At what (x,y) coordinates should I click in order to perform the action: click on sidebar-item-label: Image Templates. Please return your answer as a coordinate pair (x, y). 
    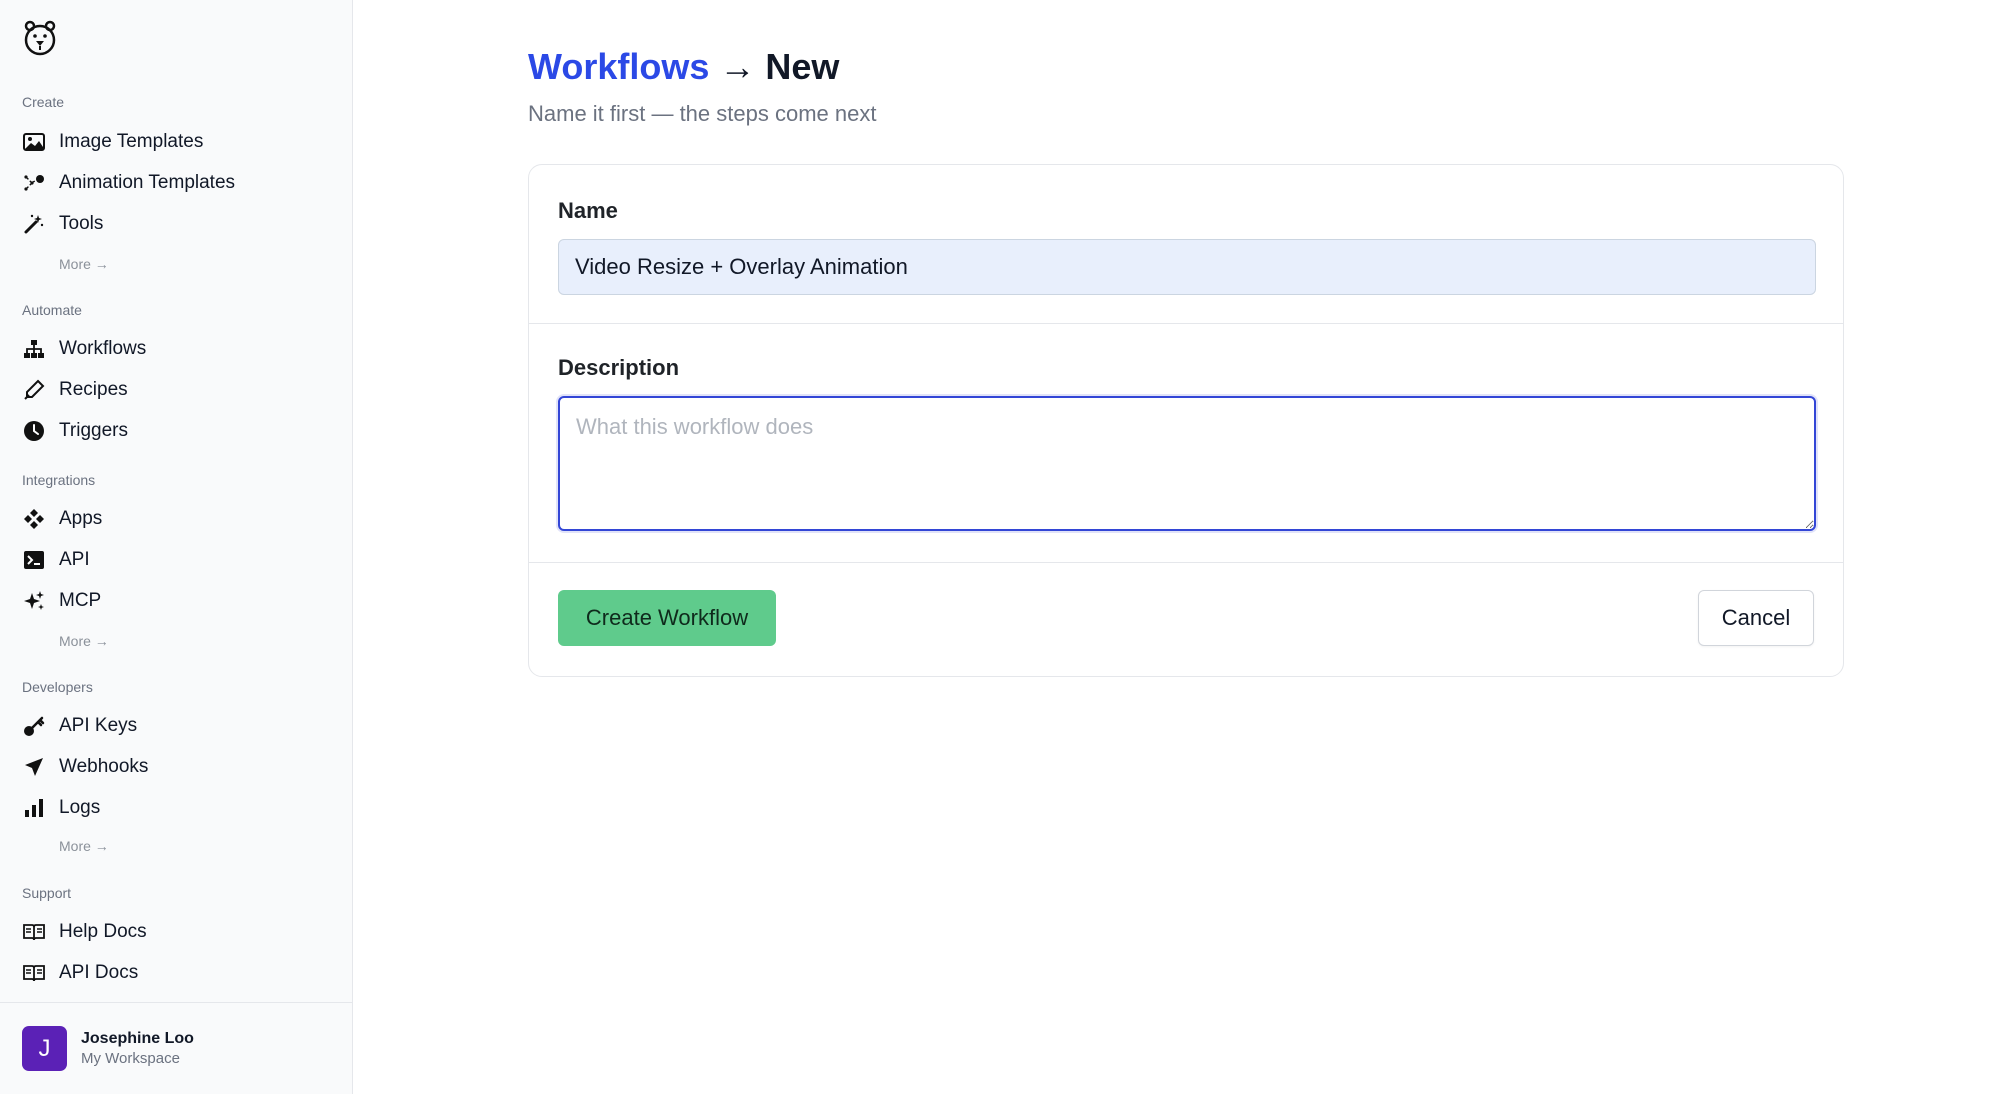
    Looking at the image, I should click on (131, 141).